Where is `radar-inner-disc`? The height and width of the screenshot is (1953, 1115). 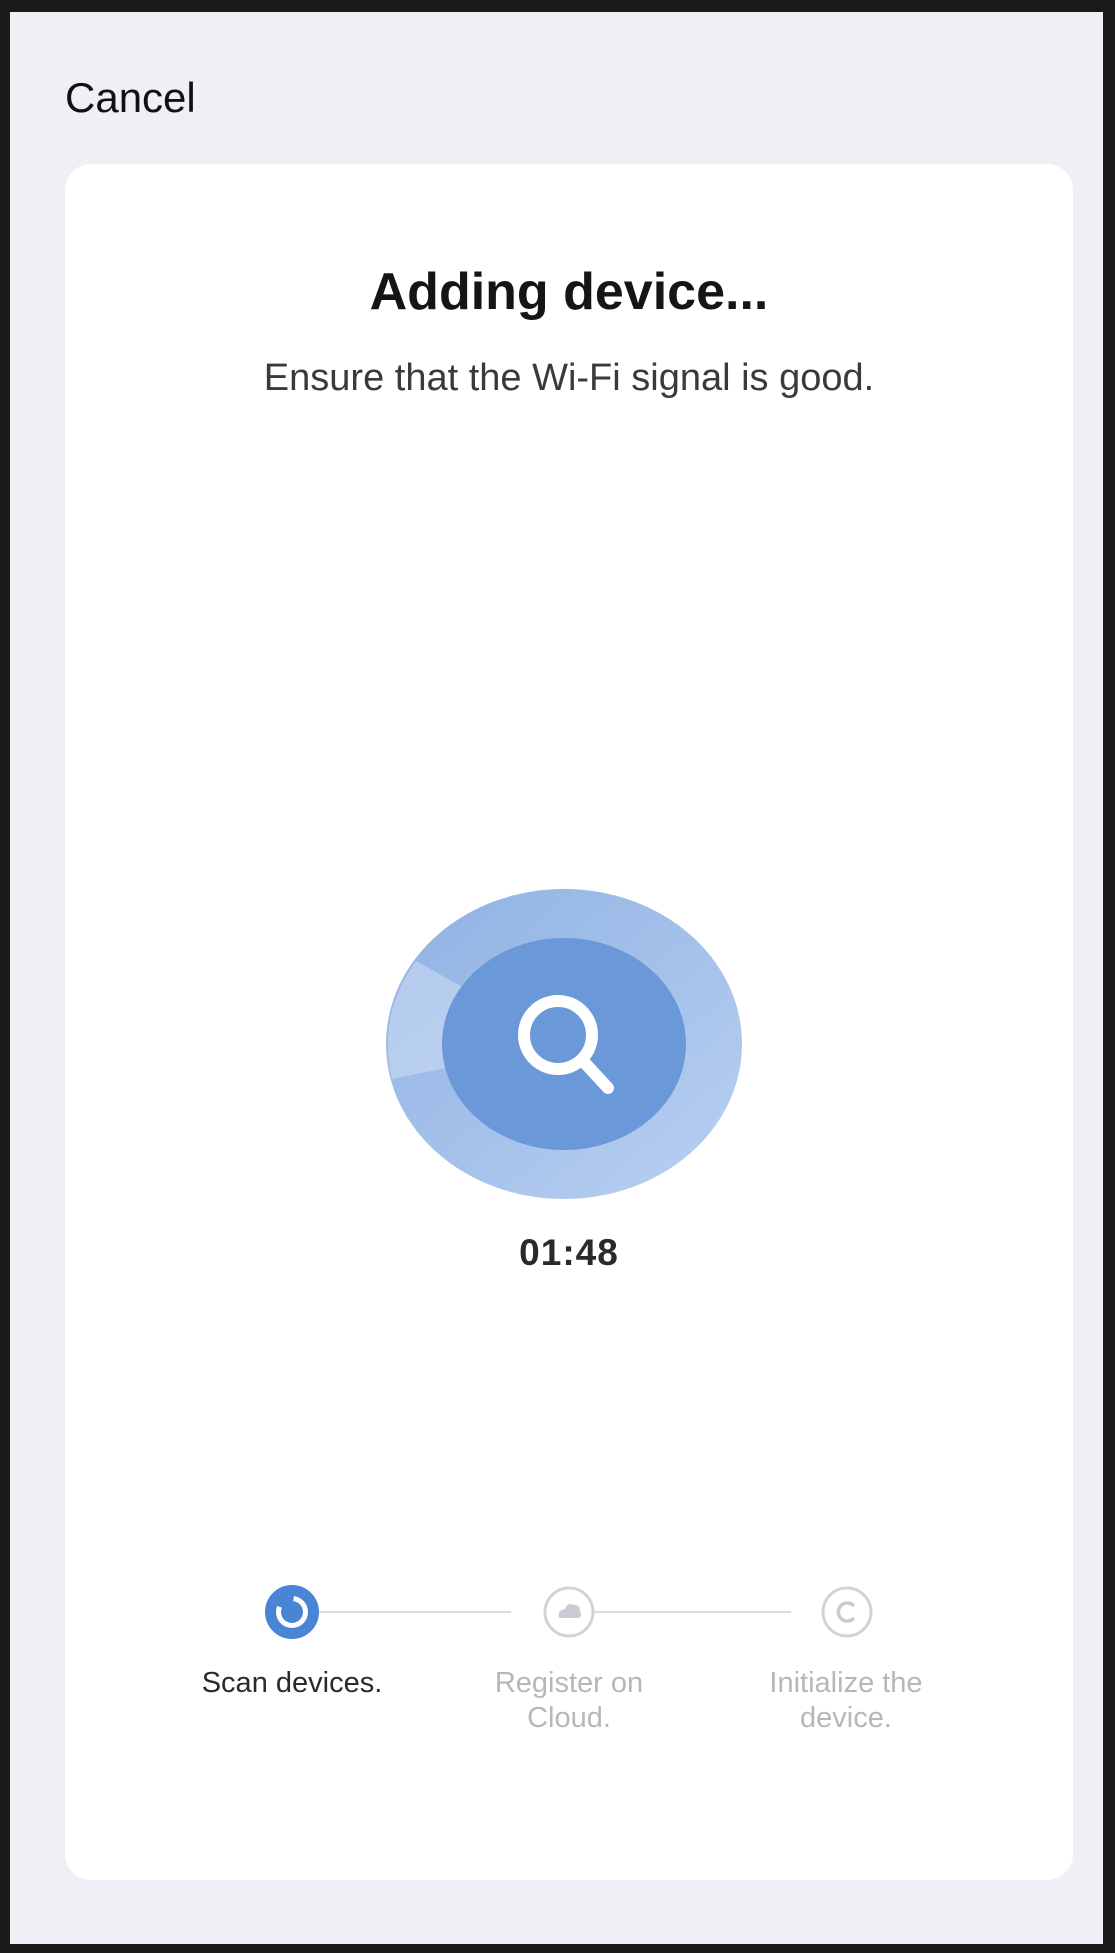 radar-inner-disc is located at coordinates (564, 1044).